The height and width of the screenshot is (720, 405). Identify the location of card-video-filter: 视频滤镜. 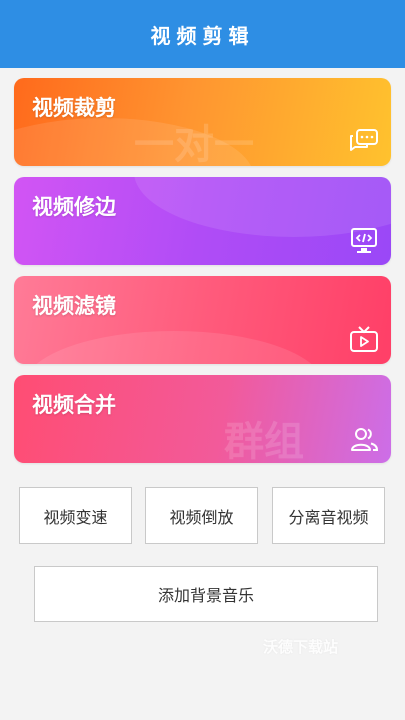
(202, 320).